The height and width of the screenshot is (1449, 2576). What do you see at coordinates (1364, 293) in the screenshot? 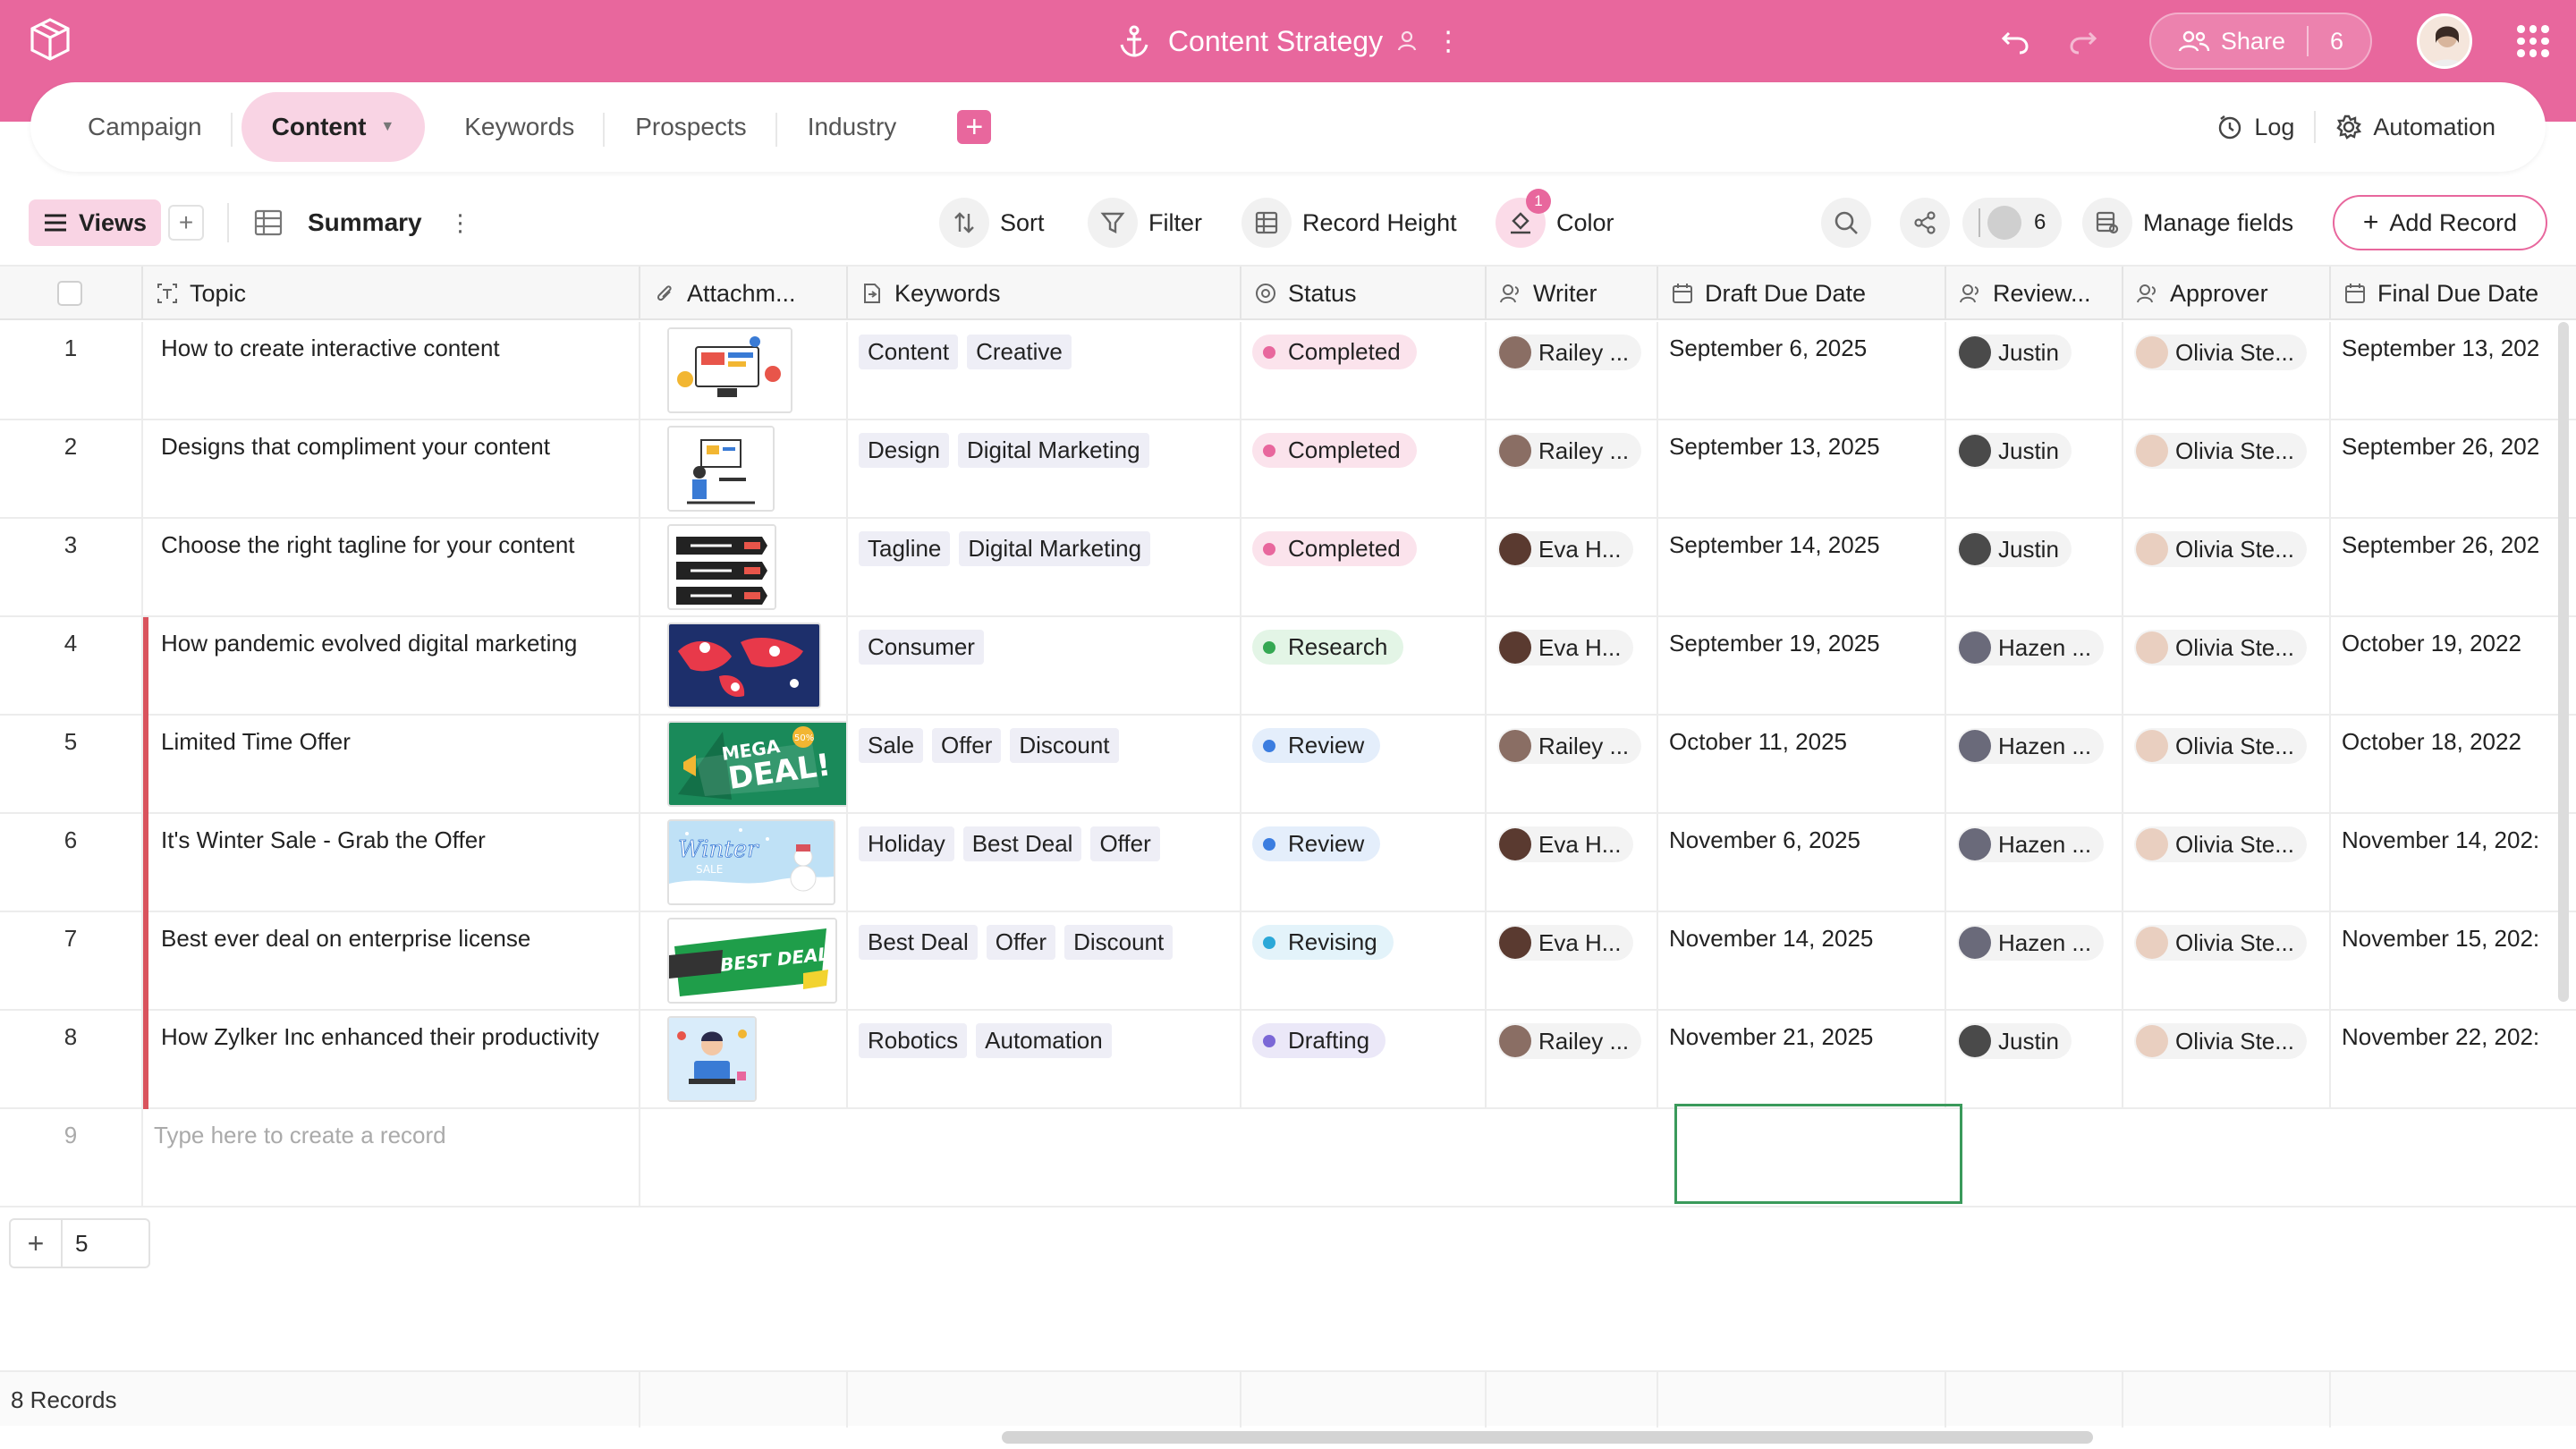
I see `column-header-status: Status` at bounding box center [1364, 293].